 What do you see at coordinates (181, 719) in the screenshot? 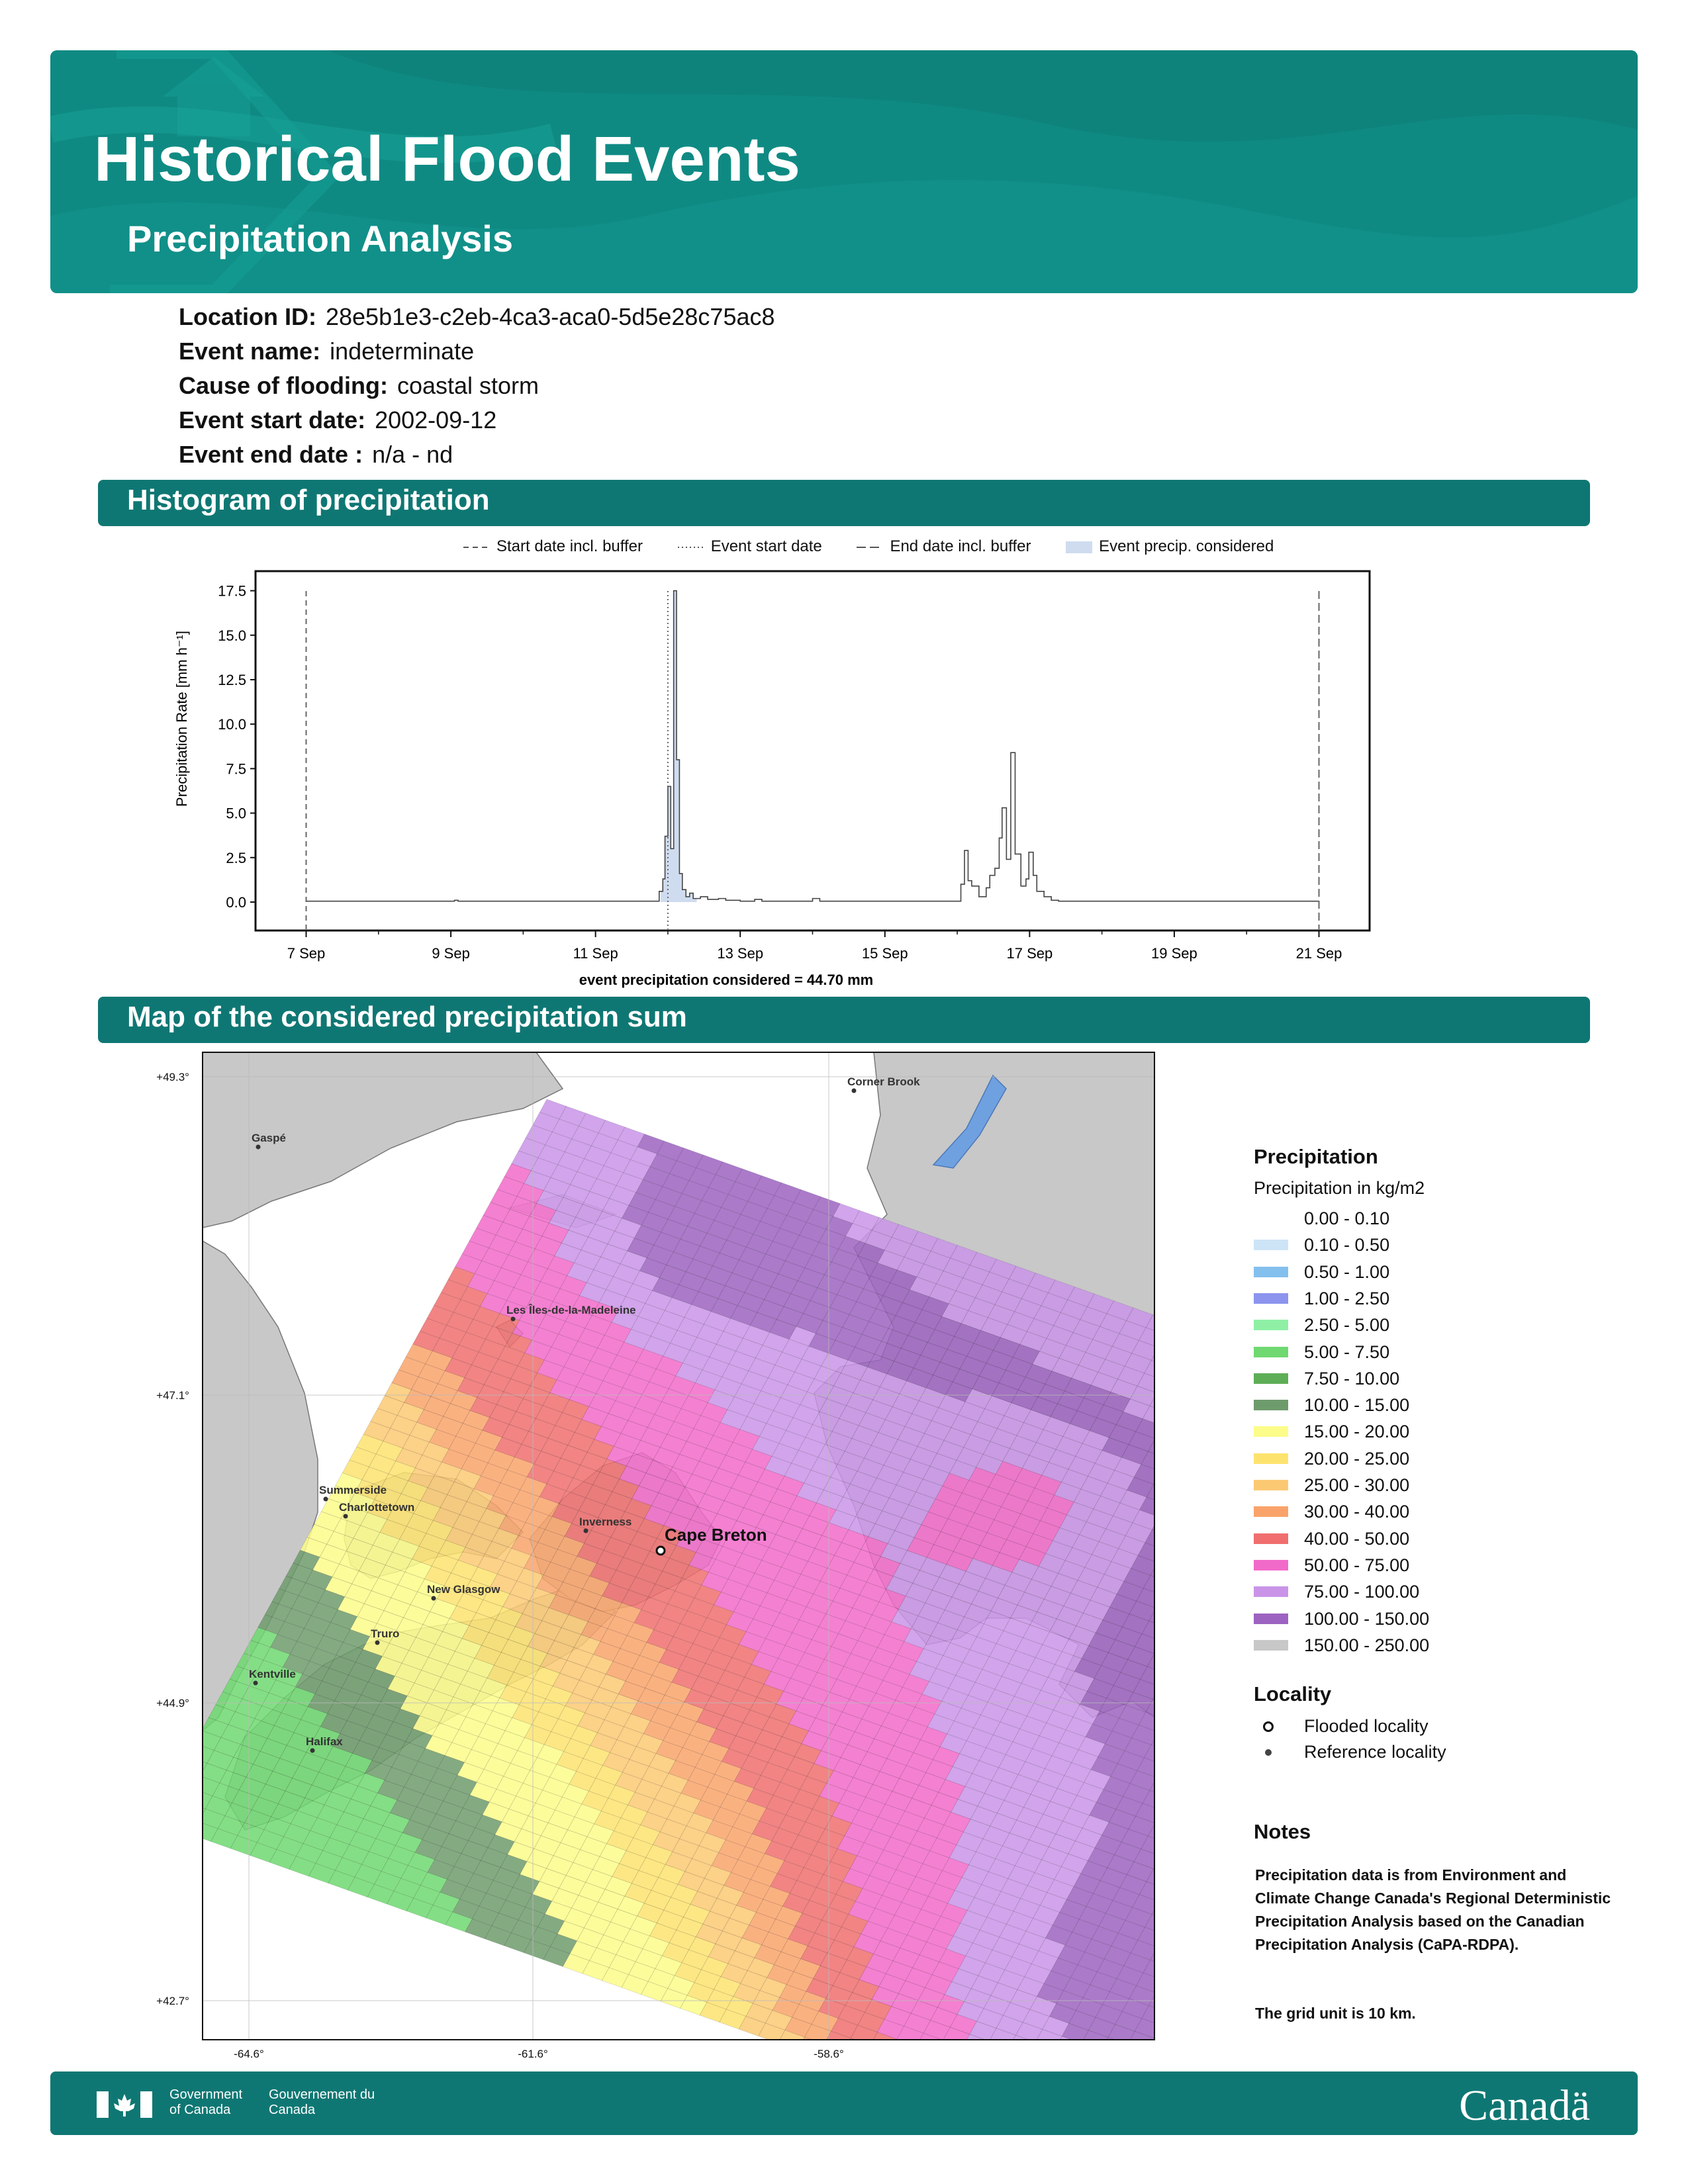
I see `histogram-y-axis-label: Precipitation Rate [mm h⁻¹]` at bounding box center [181, 719].